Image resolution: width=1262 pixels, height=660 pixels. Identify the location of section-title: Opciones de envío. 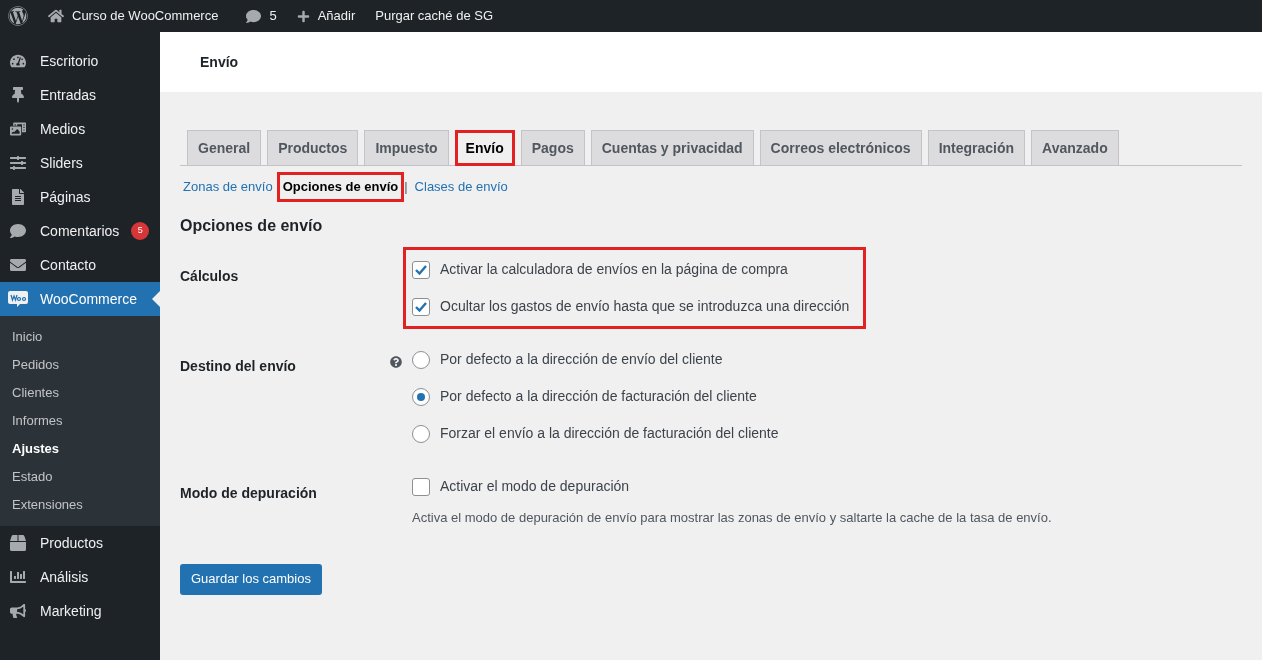
(252, 226).